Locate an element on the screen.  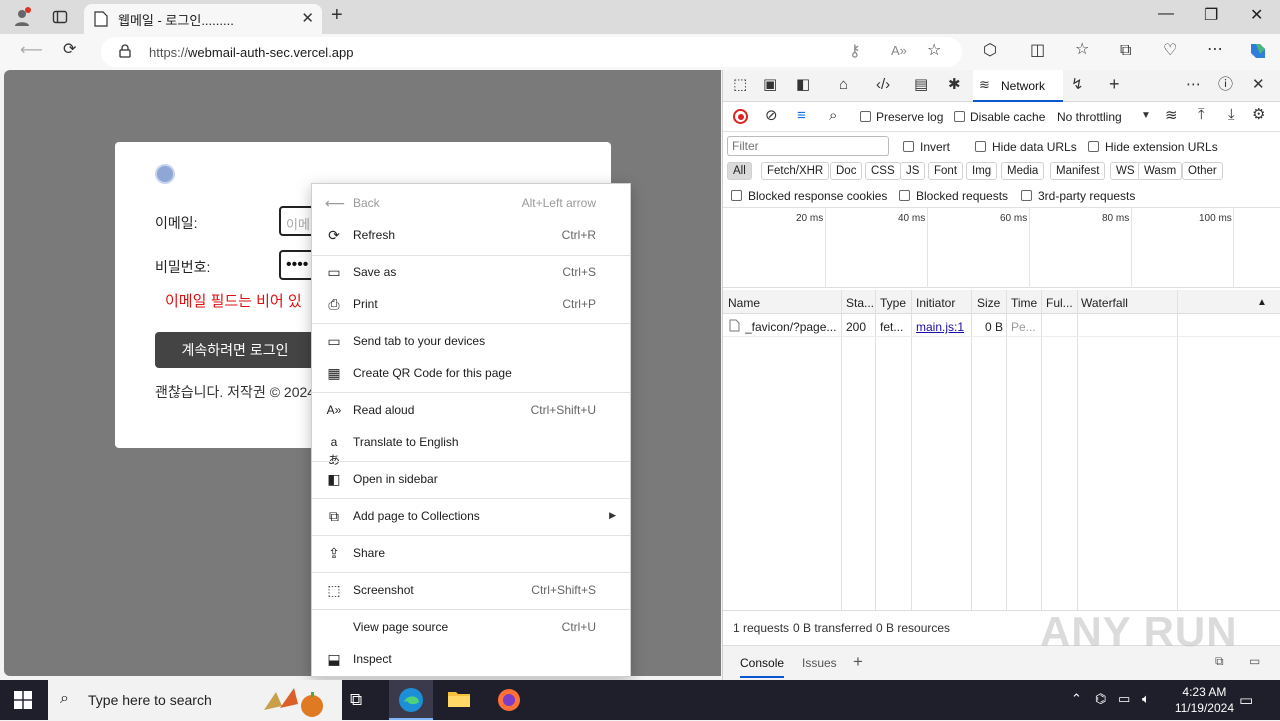
throttling-select: No throttling is located at coordinates (1089, 117).